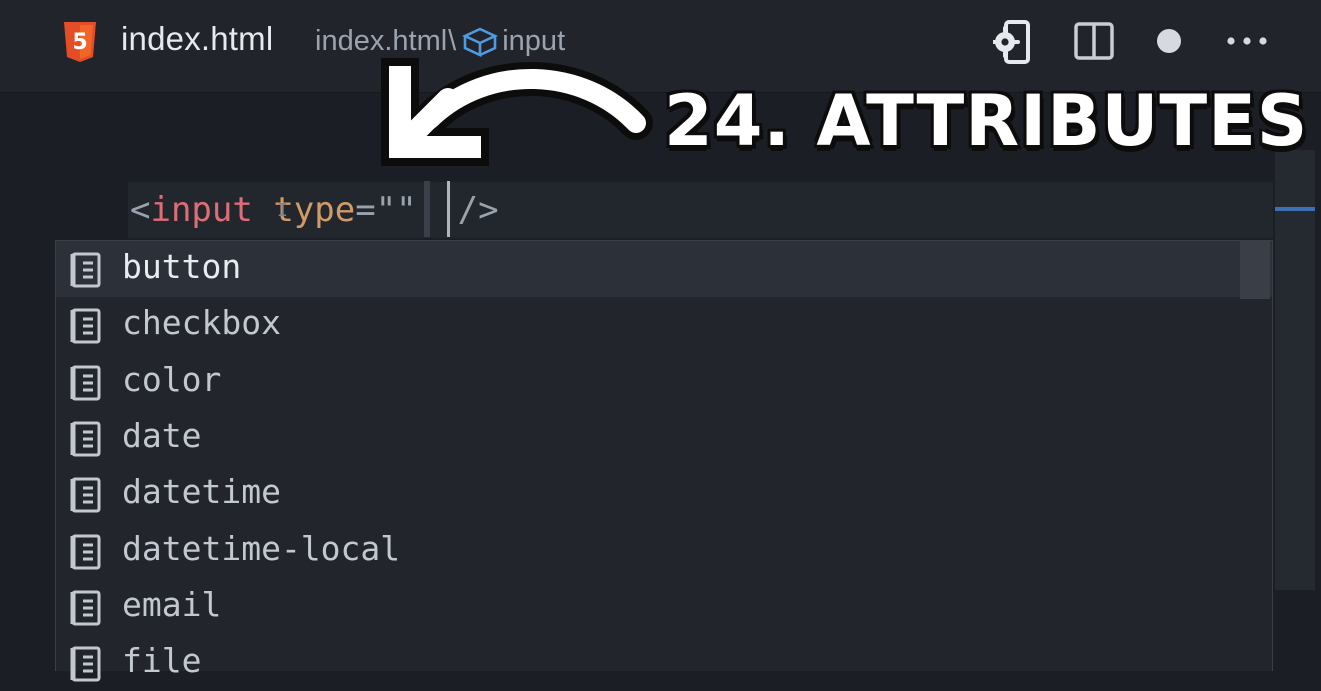 This screenshot has width=1321, height=691. What do you see at coordinates (282, 210) in the screenshot?
I see `ibeam-pointer-icon: I` at bounding box center [282, 210].